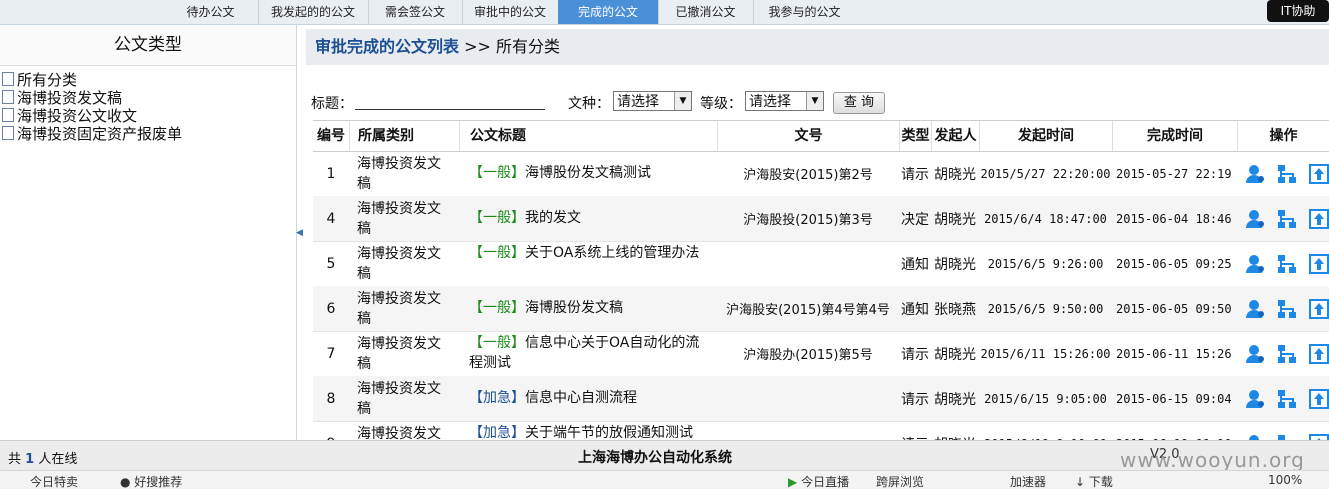 This screenshot has width=1329, height=490. I want to click on tree-item-outgoing: 海博投资发文稿, so click(148, 98).